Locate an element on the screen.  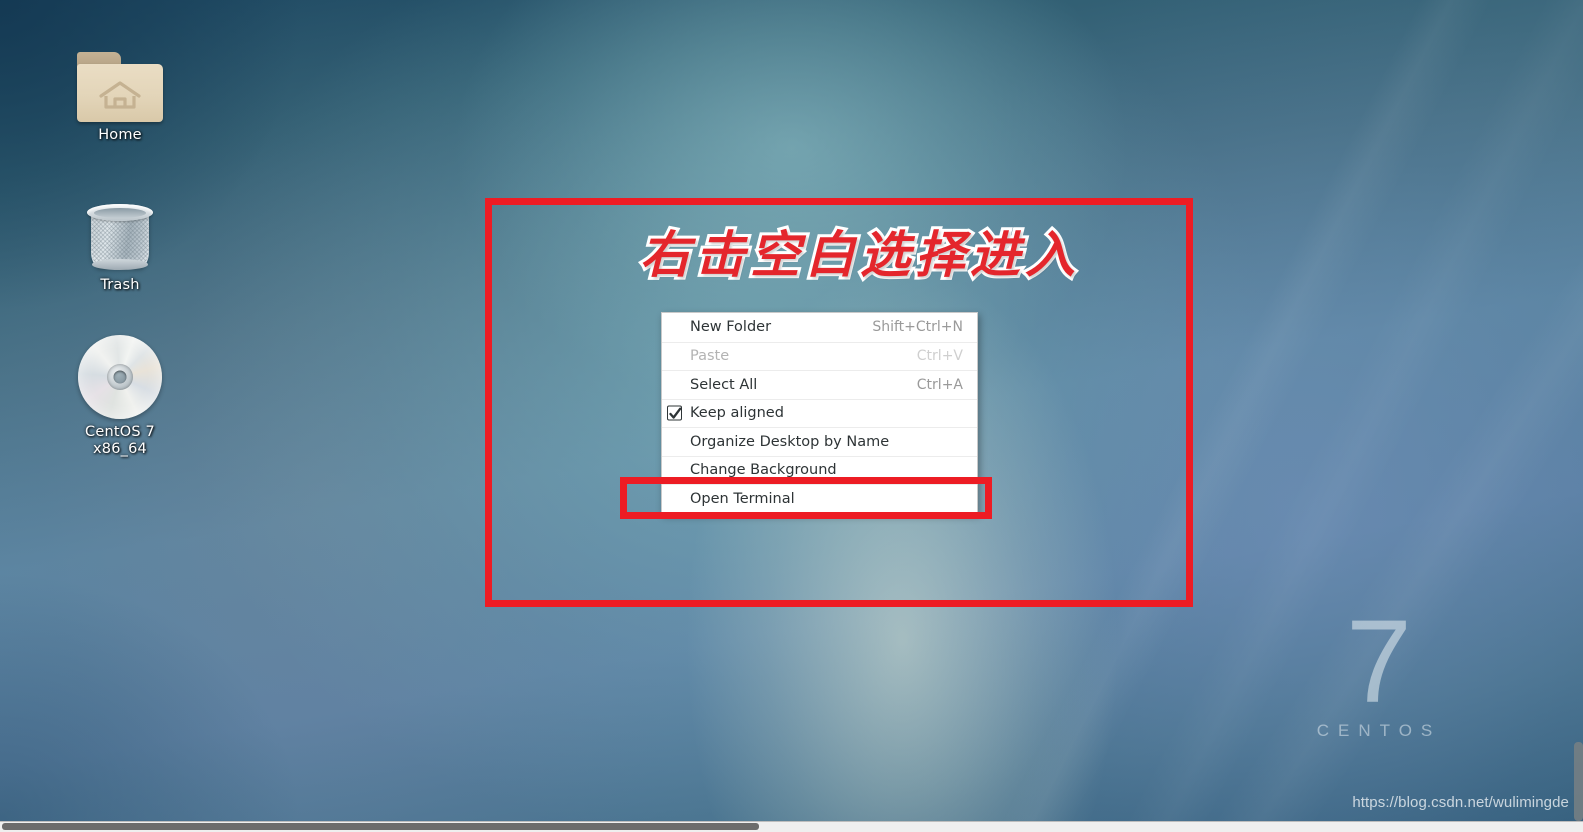
menu-item-label: Change Background is located at coordinates (763, 470).